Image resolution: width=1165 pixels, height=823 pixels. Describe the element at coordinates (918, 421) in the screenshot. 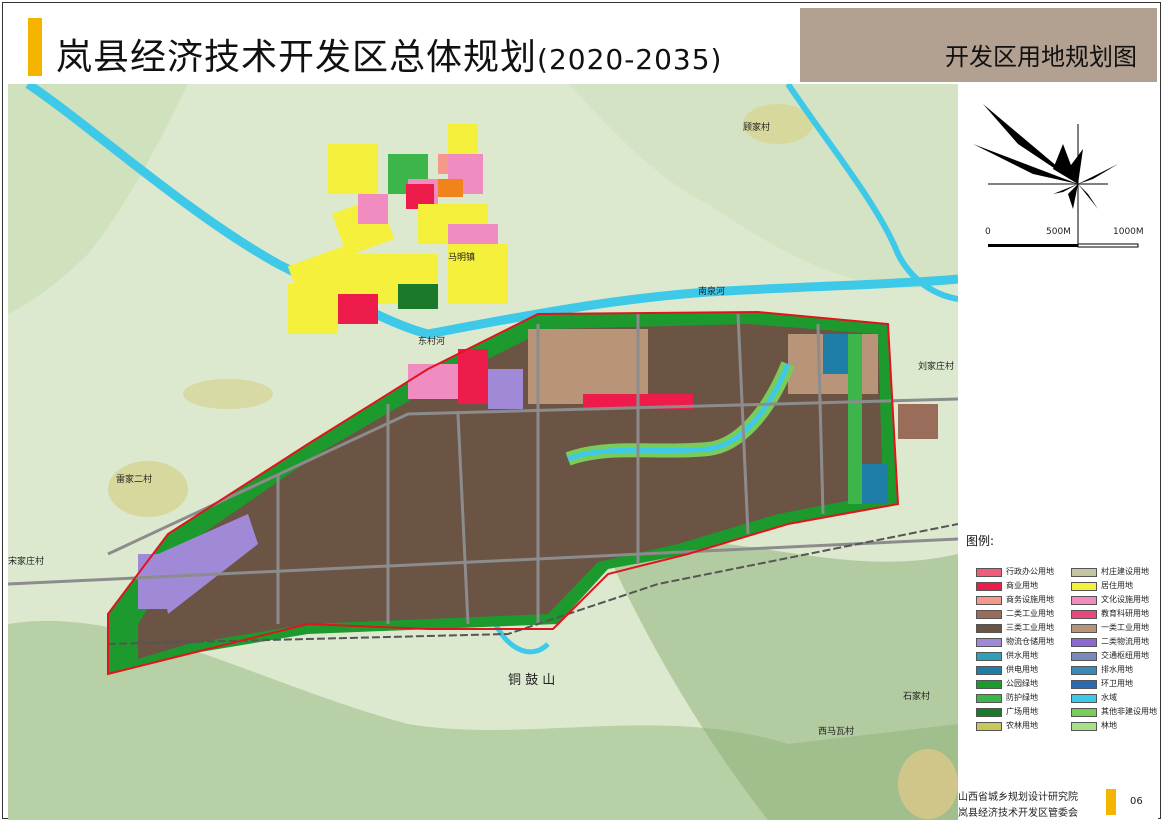

I see `village-east-parcel` at that location.